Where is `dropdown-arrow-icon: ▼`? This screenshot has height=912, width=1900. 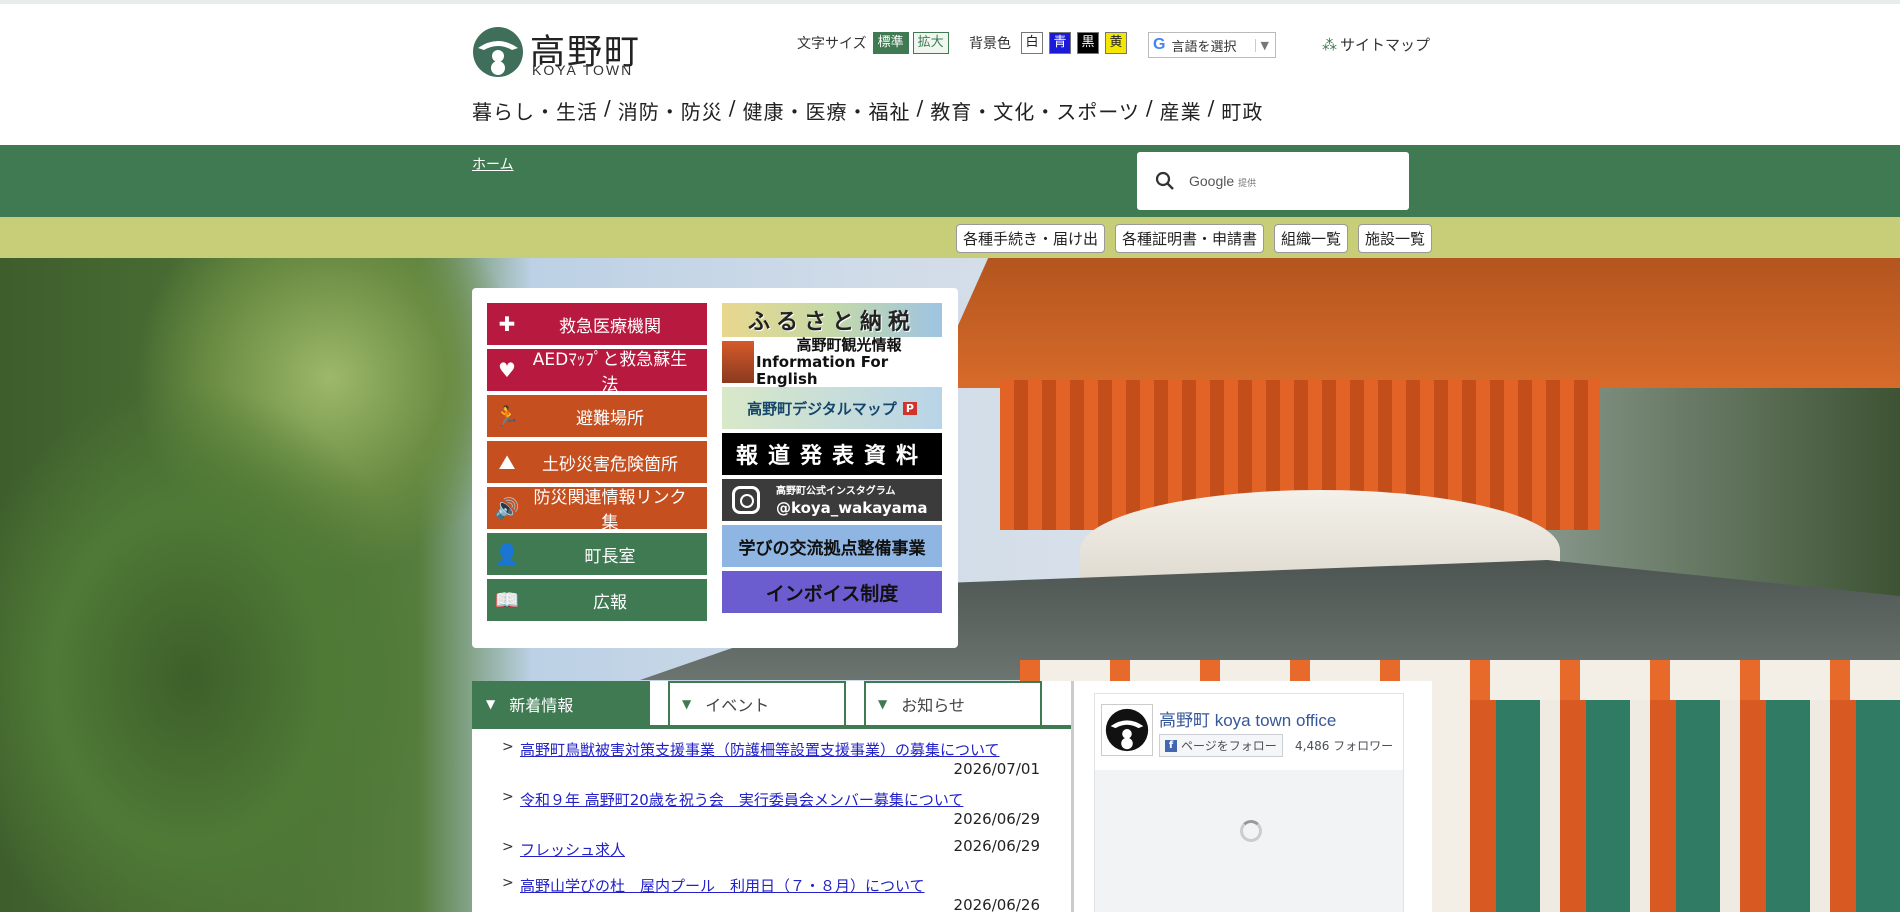 dropdown-arrow-icon: ▼ is located at coordinates (1261, 45).